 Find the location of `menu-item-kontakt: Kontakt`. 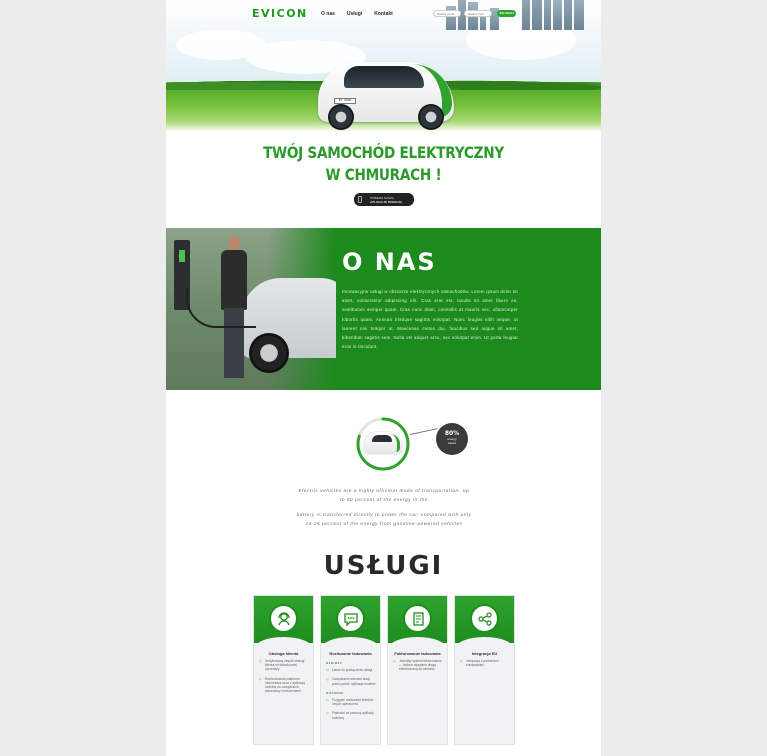

menu-item-kontakt: Kontakt is located at coordinates (383, 14).